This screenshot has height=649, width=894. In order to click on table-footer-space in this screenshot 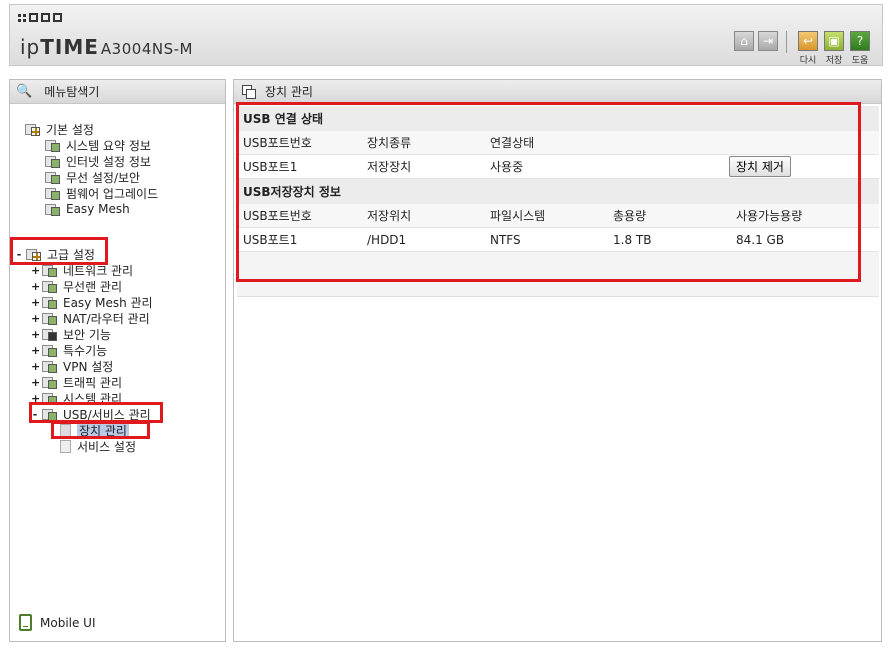, I will do `click(558, 274)`.